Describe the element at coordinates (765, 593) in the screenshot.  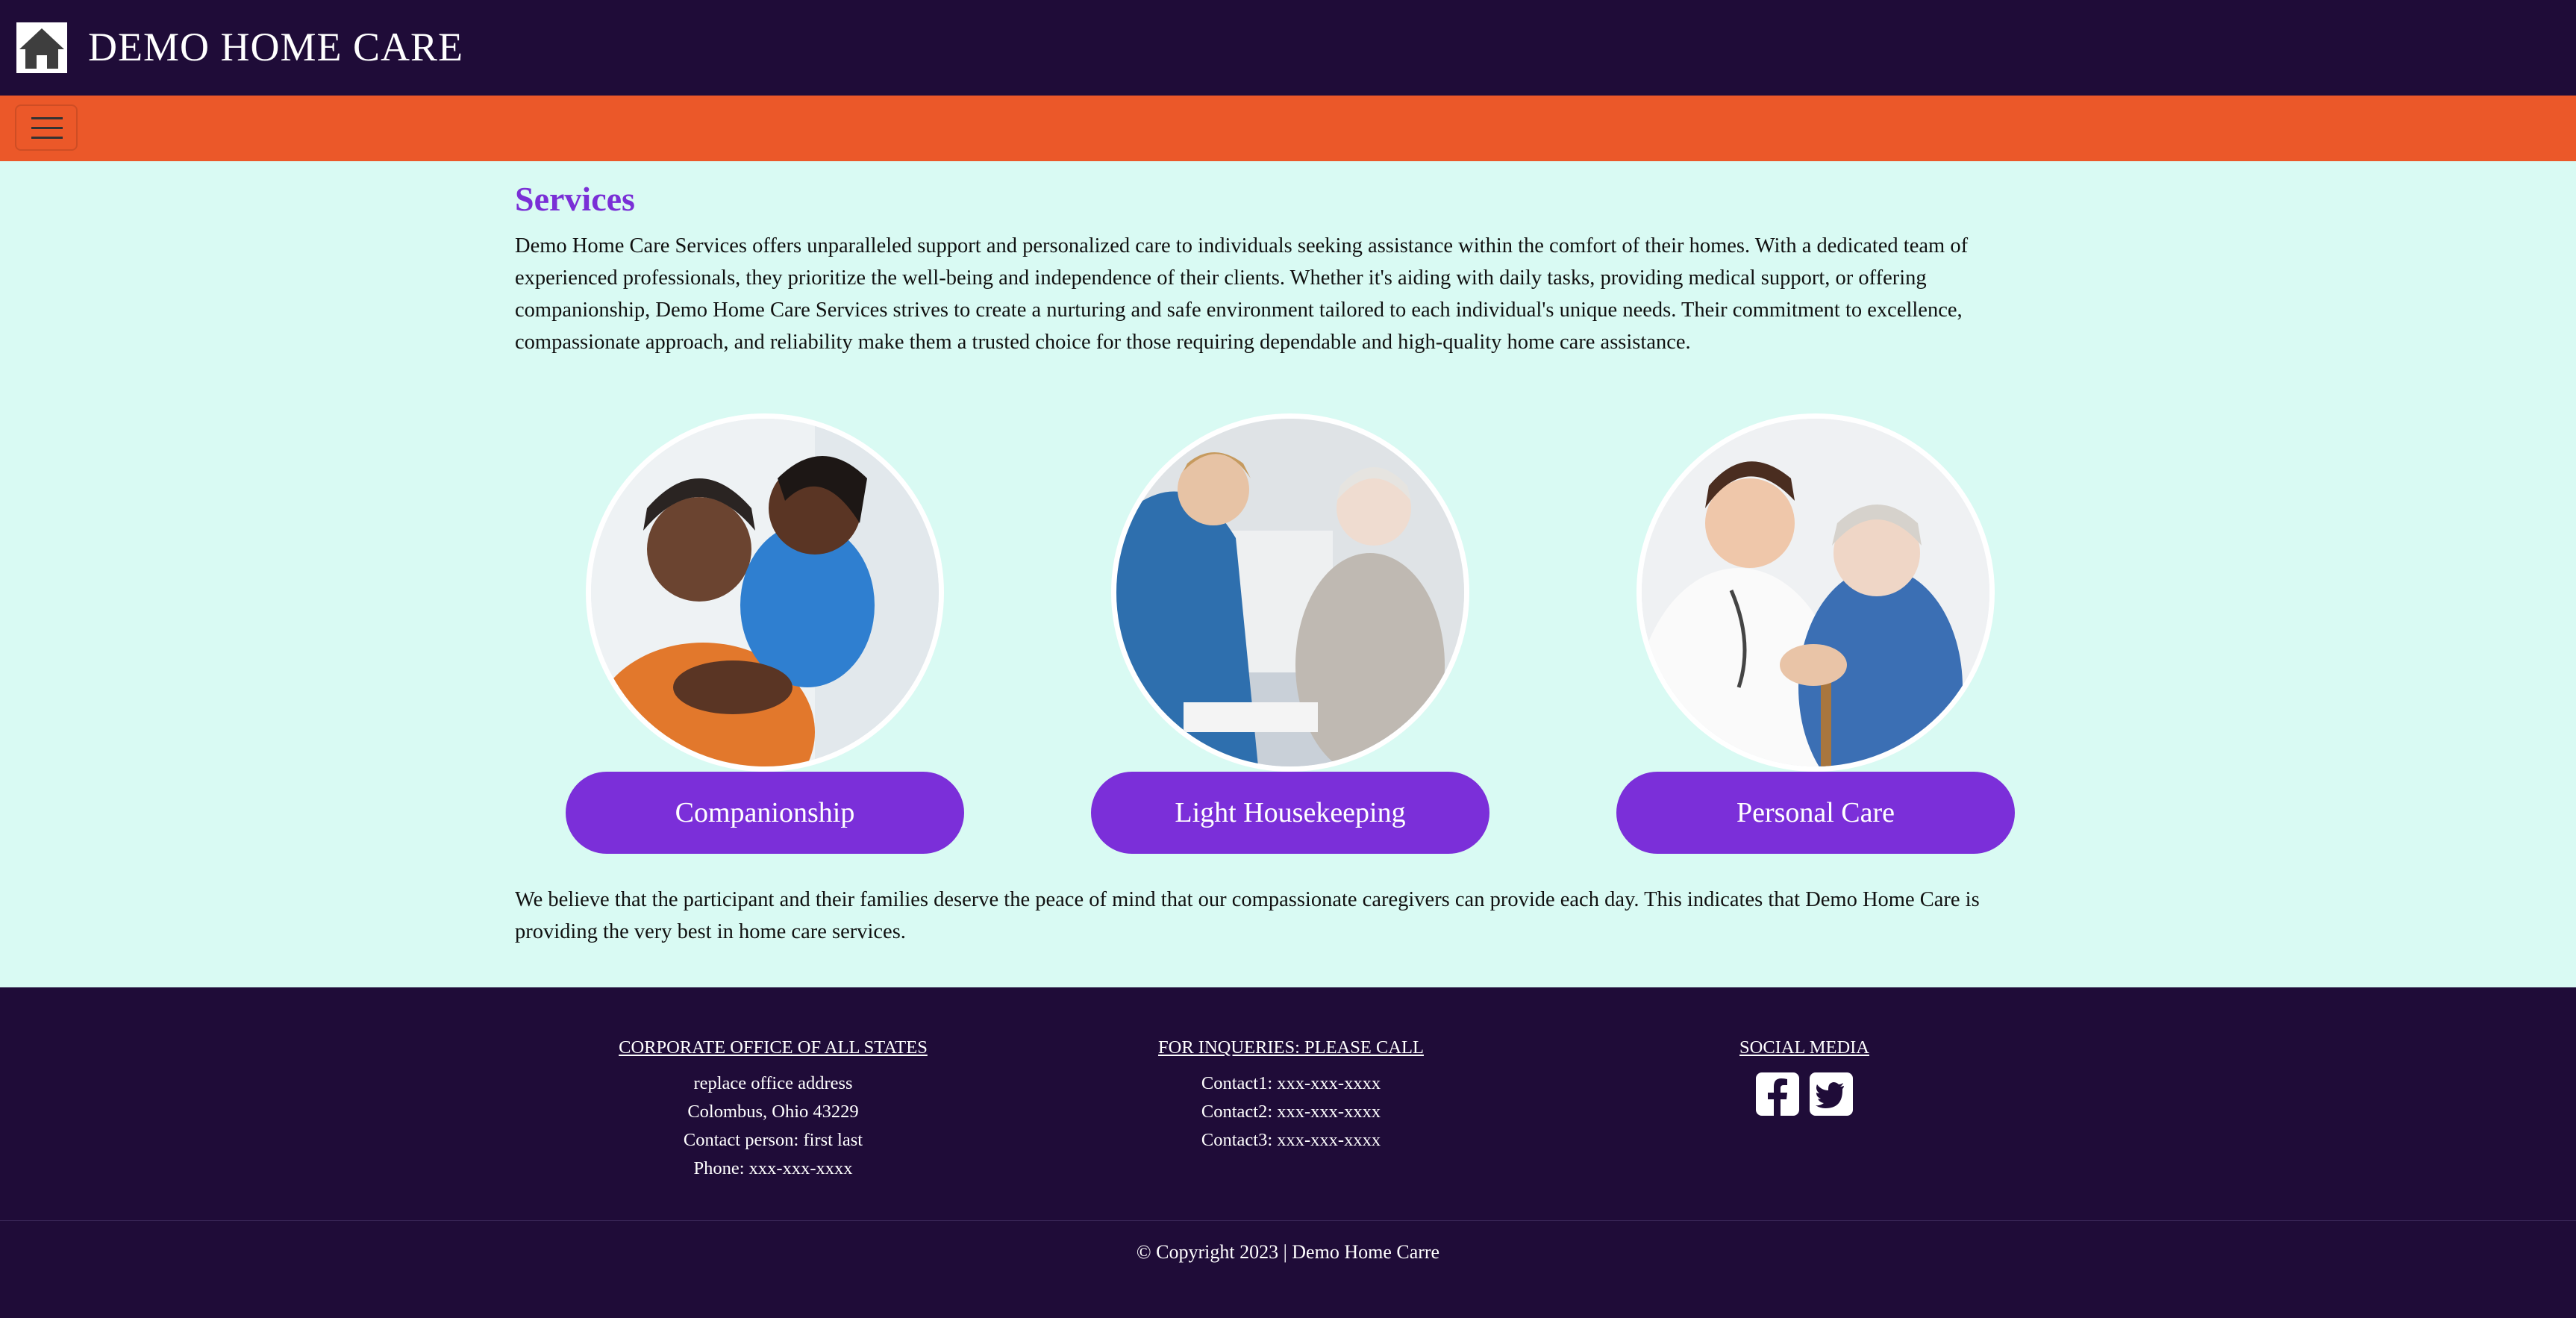
I see `companionship-photo` at that location.